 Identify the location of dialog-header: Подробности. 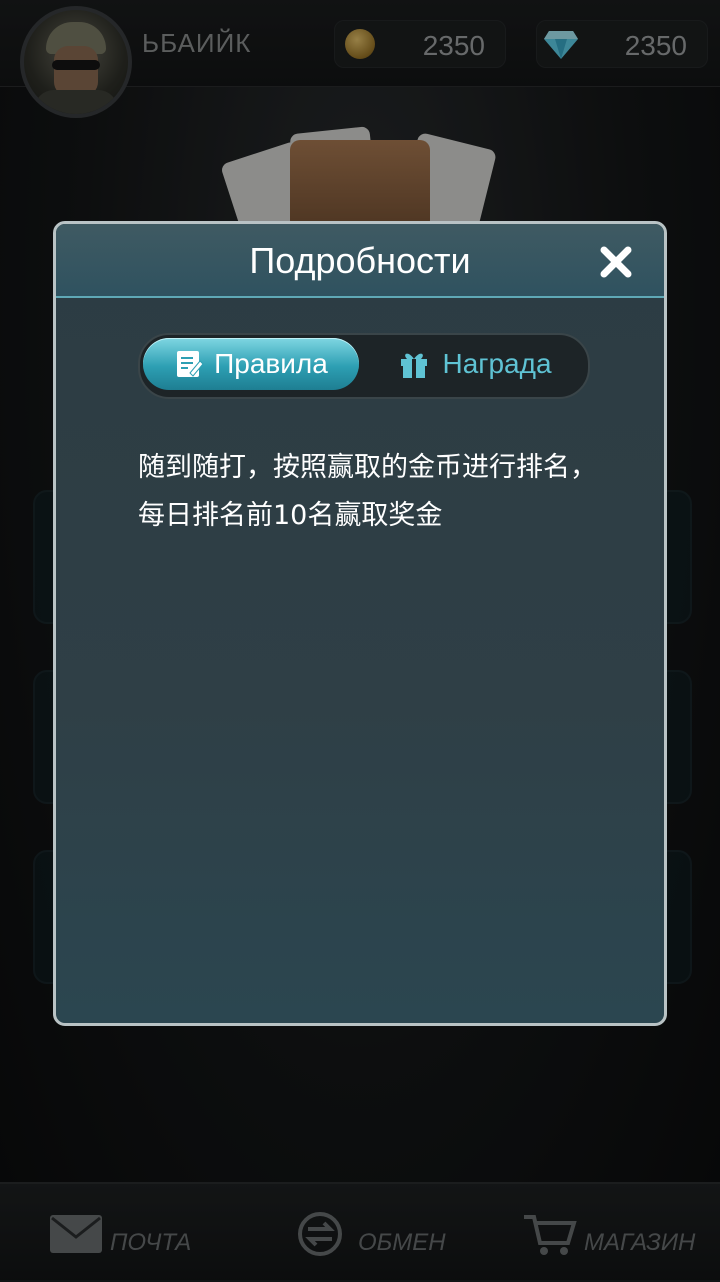
(360, 261).